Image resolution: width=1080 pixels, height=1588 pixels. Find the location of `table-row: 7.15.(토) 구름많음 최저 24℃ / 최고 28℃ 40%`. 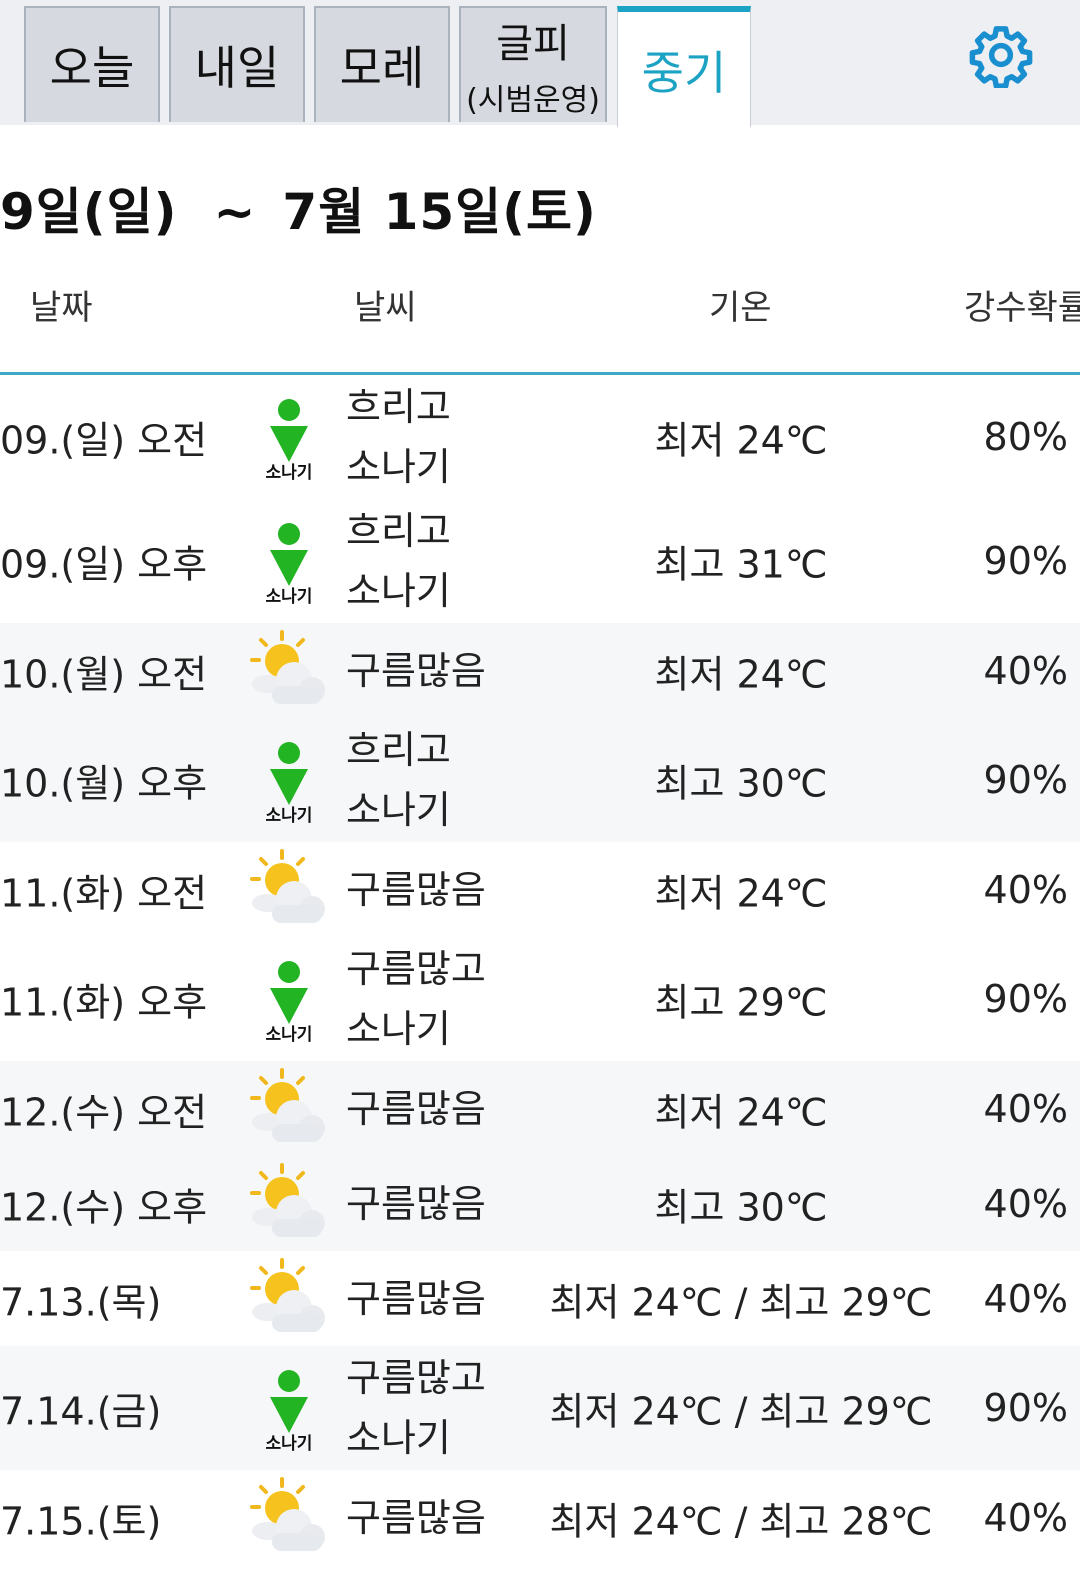

table-row: 7.15.(토) 구름많음 최저 24℃ / 최고 28℃ 40% is located at coordinates (540, 1517).